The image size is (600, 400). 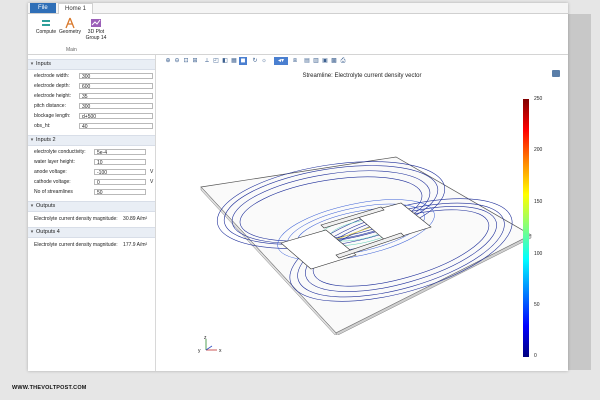 I want to click on scene-light-icon: ☼, so click(x=264, y=61).